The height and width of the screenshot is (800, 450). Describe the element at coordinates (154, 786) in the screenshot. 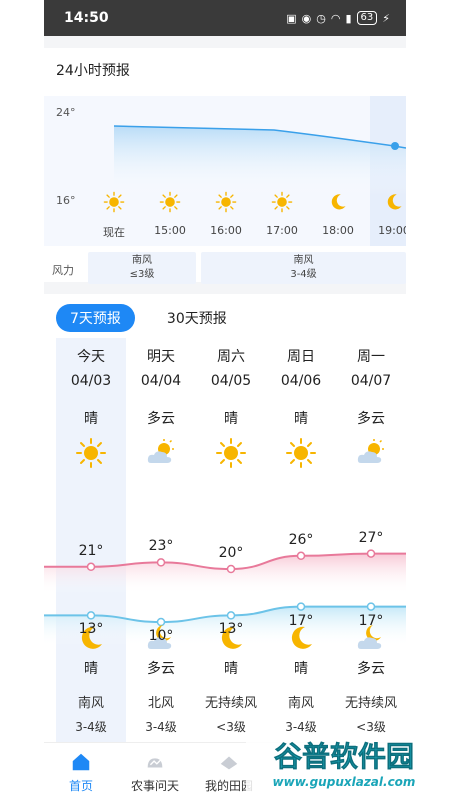

I see `nav-label: 农事问天` at that location.